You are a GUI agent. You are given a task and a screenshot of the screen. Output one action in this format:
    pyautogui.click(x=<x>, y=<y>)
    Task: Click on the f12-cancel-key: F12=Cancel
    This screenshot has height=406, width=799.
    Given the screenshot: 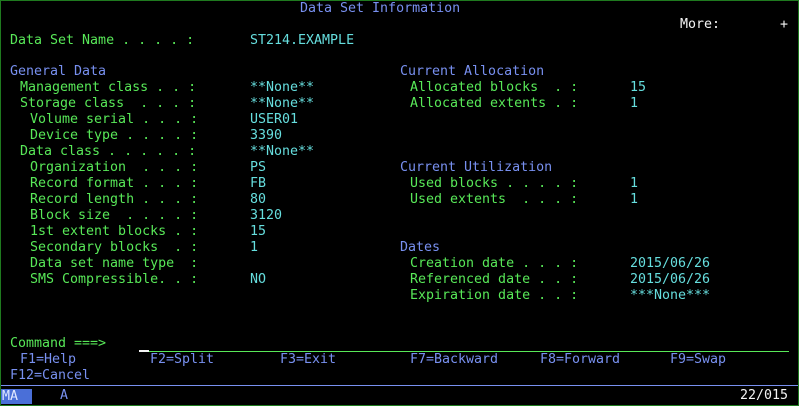 What is the action you would take?
    pyautogui.click(x=50, y=376)
    